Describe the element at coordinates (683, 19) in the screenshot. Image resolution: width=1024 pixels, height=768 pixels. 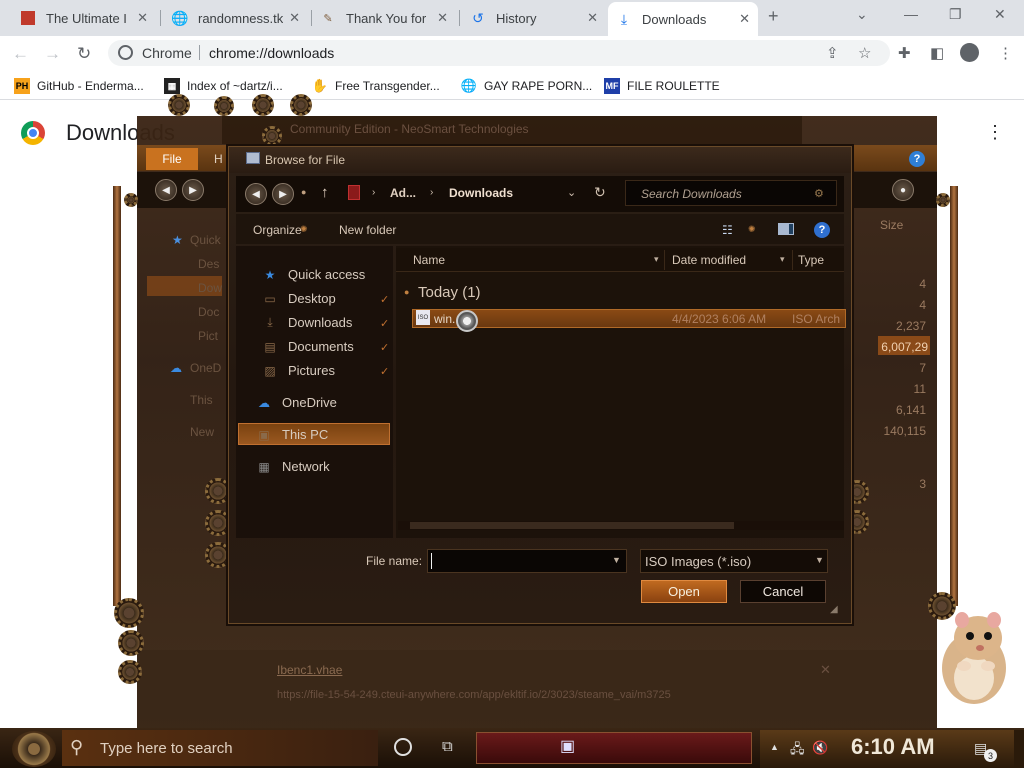
I see `tab-downloads: ⤓ Downloads ✕` at that location.